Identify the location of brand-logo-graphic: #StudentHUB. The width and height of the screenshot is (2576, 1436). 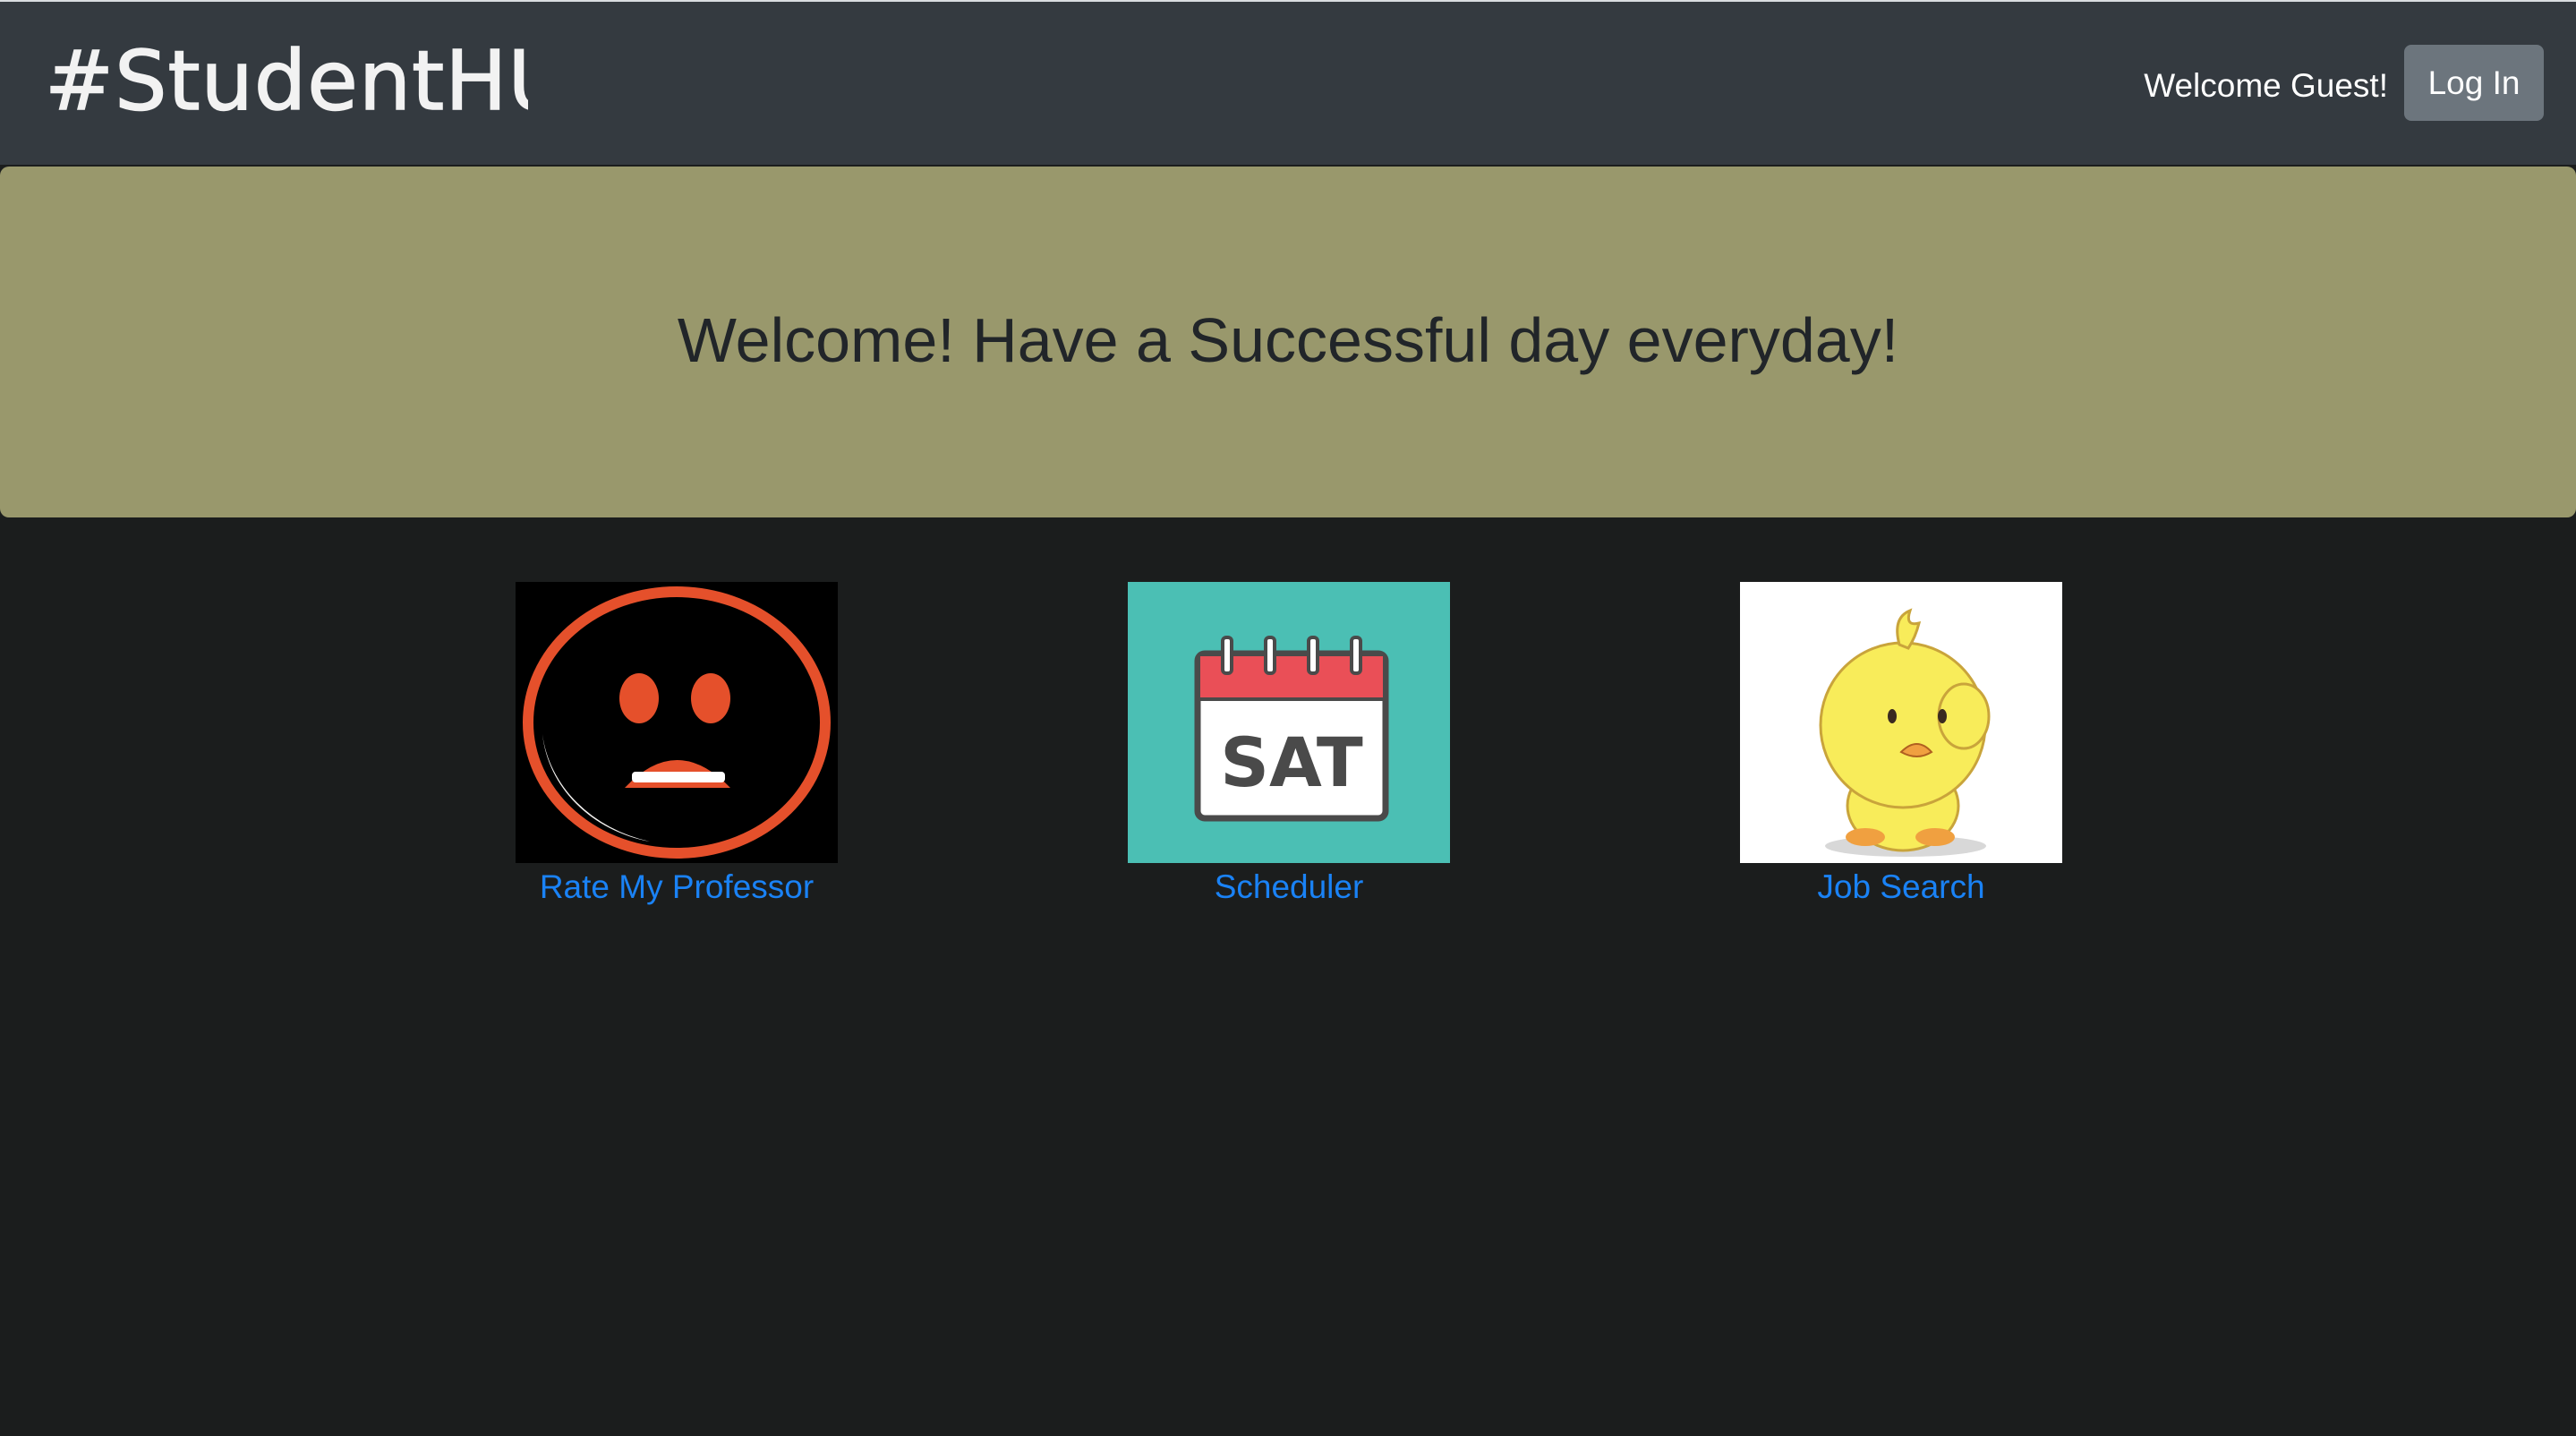
(335, 81).